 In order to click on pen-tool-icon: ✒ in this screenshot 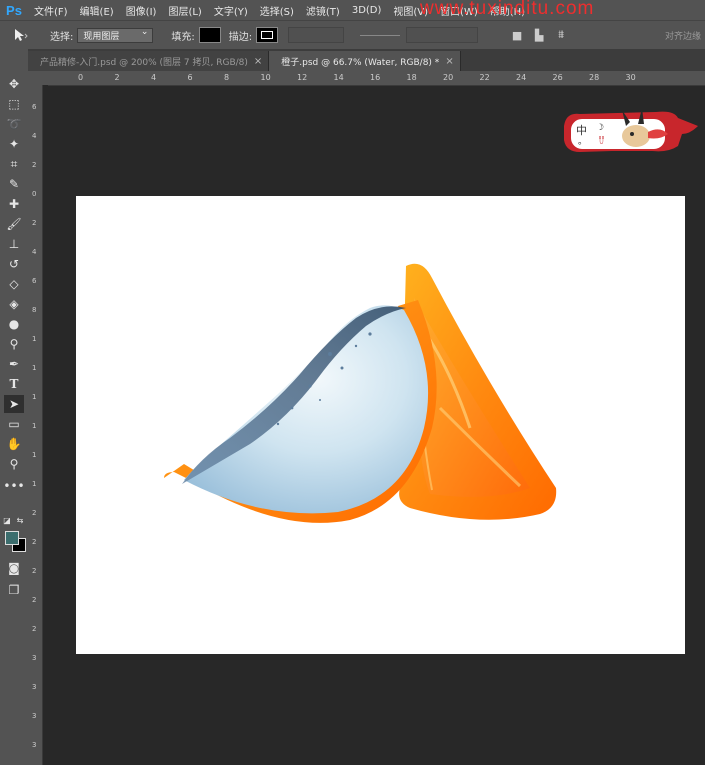, I will do `click(14, 364)`.